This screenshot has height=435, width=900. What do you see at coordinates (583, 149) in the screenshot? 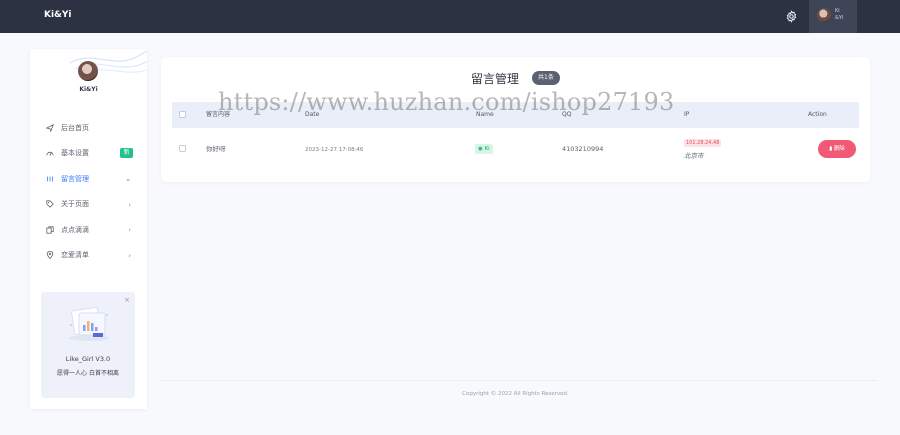
I see `qq-number: 4103210994` at bounding box center [583, 149].